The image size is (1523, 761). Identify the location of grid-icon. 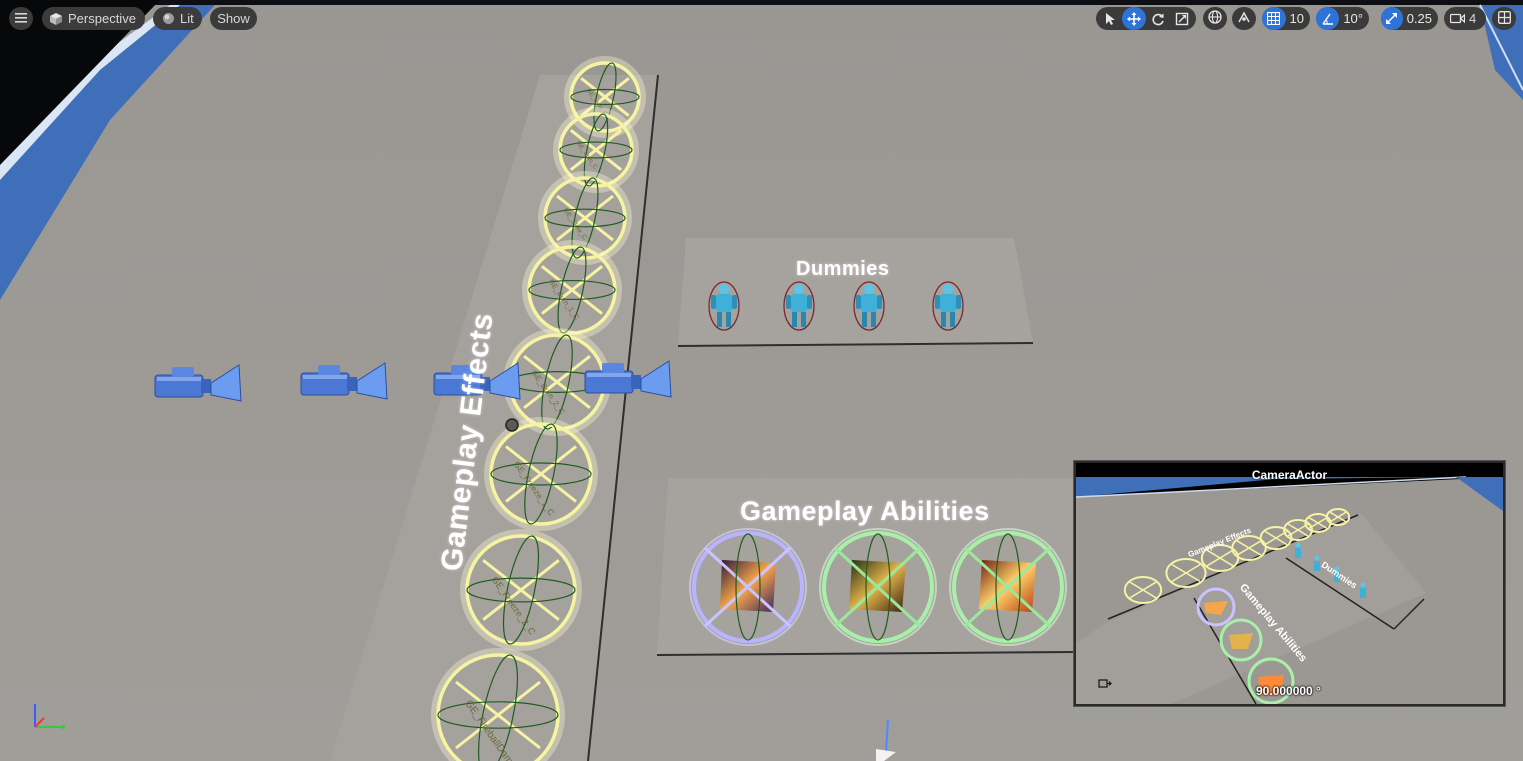
(1274, 18).